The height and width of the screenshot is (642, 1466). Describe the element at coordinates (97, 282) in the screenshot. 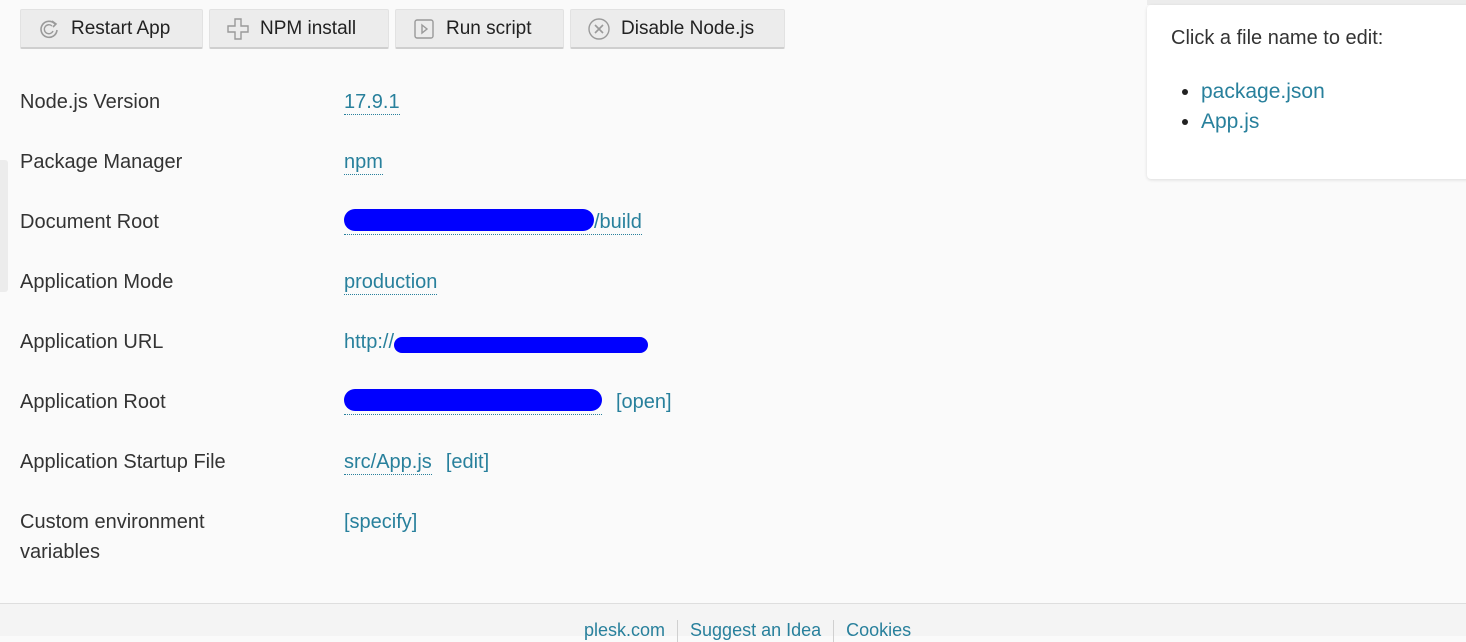

I see `property-label: Application Mode` at that location.